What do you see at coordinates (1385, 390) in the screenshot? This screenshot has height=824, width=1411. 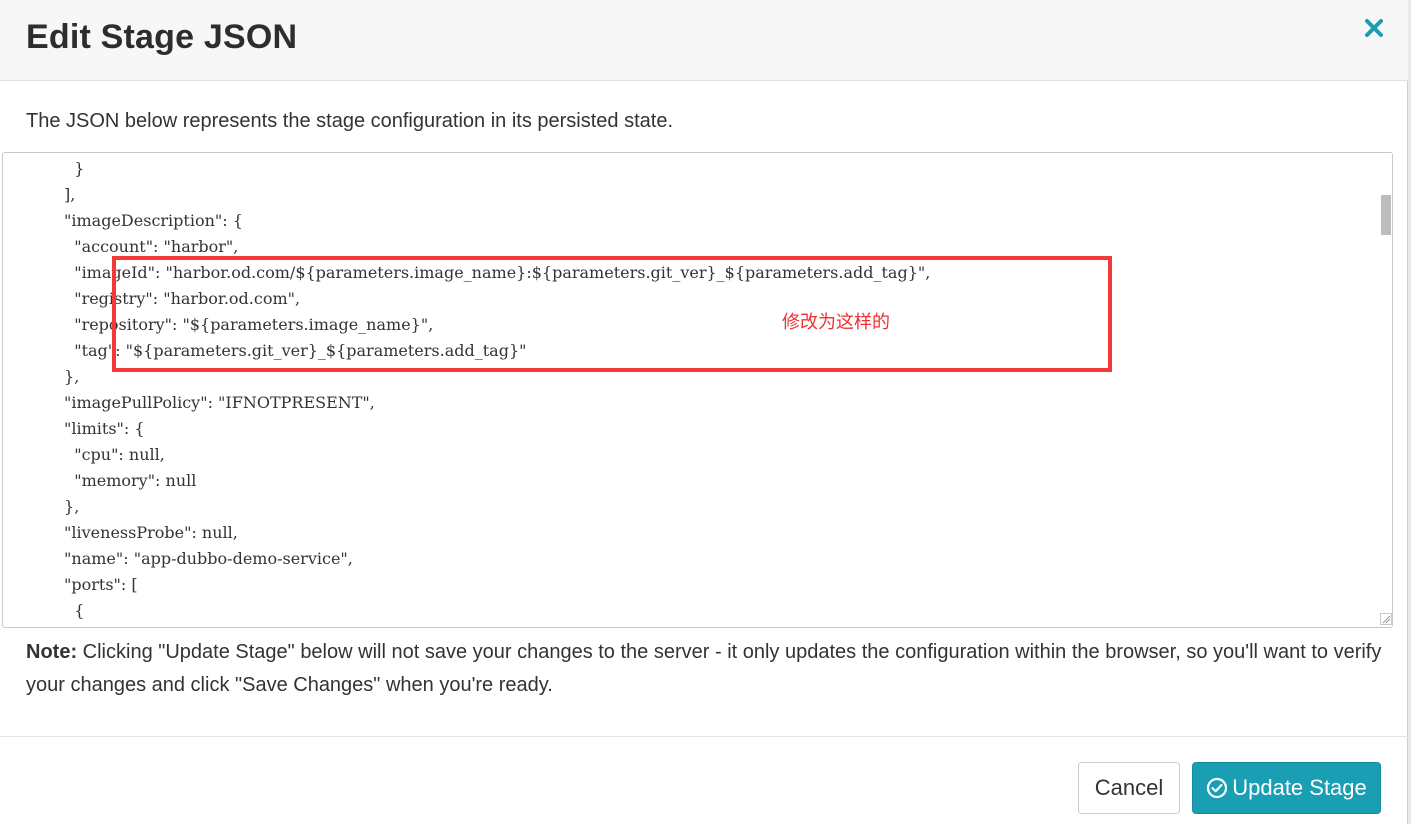 I see `editor-scrollbar` at bounding box center [1385, 390].